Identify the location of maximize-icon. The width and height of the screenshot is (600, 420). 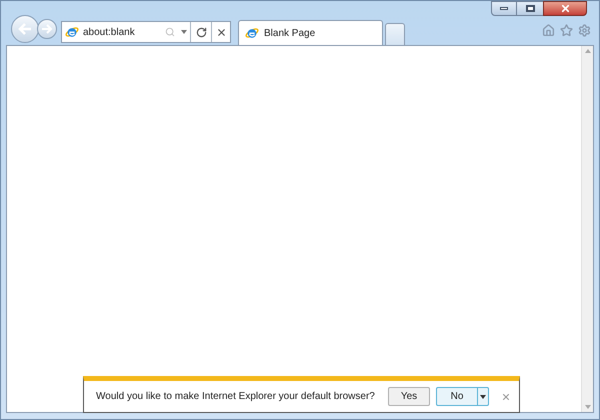
(530, 8).